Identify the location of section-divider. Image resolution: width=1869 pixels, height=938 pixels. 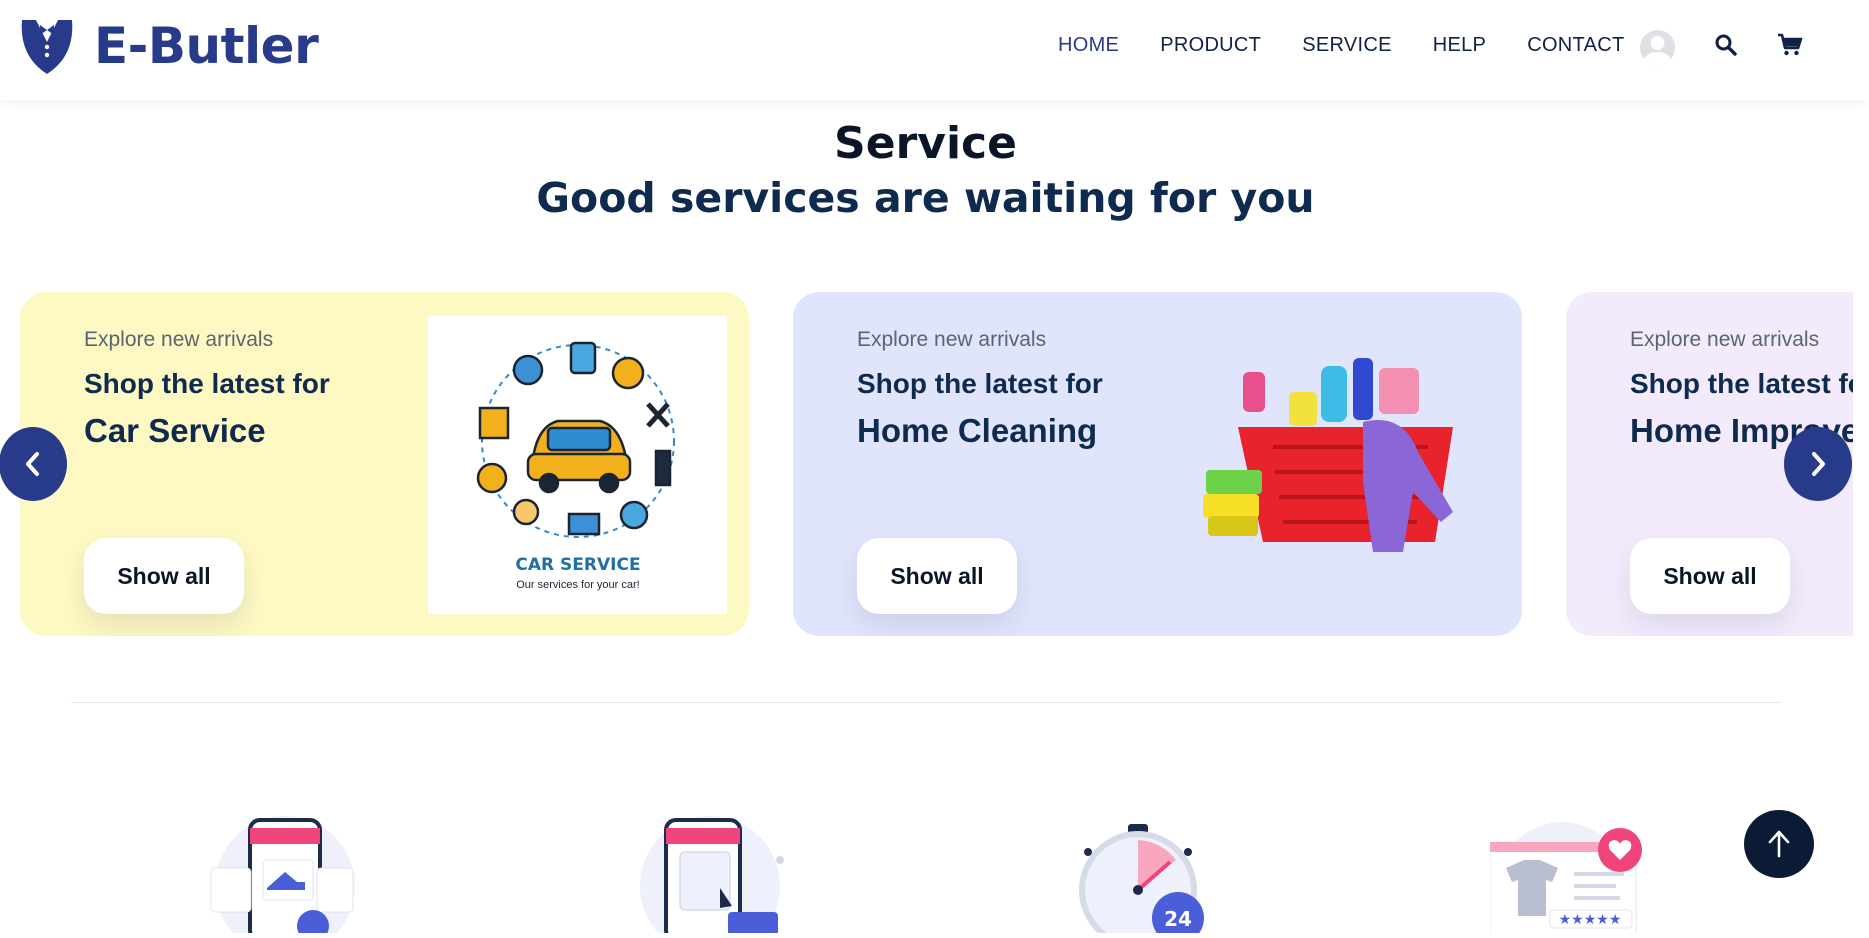
(926, 702).